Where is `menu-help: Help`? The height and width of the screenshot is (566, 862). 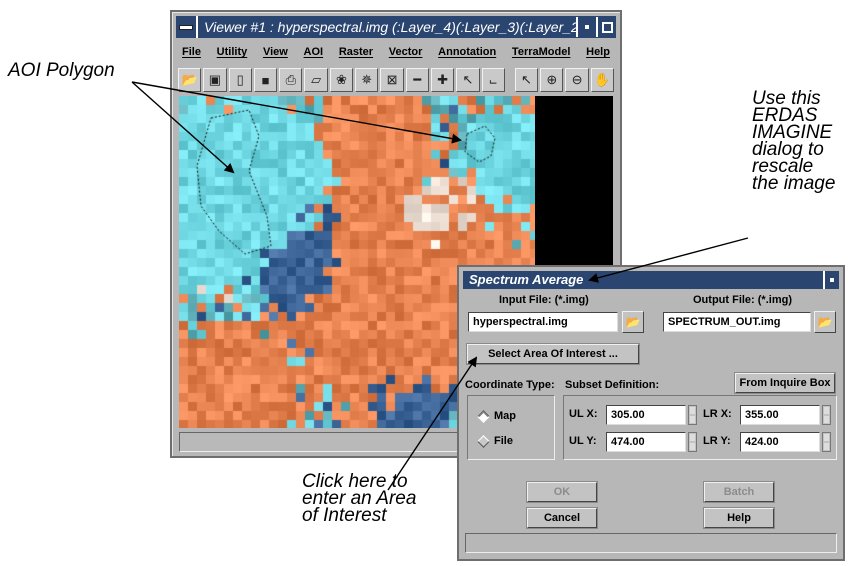 menu-help: Help is located at coordinates (598, 52).